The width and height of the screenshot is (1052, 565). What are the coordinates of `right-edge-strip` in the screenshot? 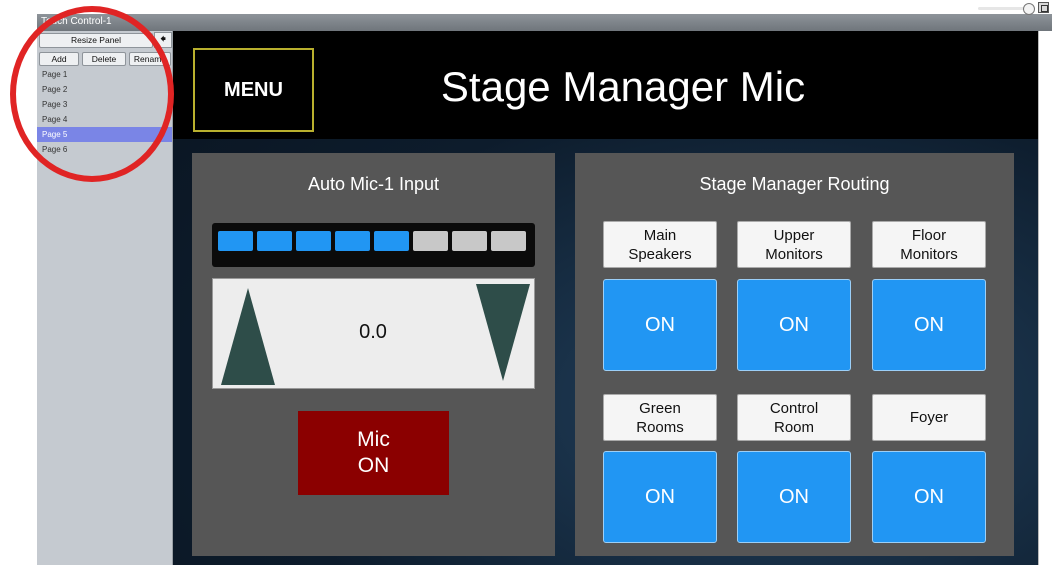 It's located at (1045, 298).